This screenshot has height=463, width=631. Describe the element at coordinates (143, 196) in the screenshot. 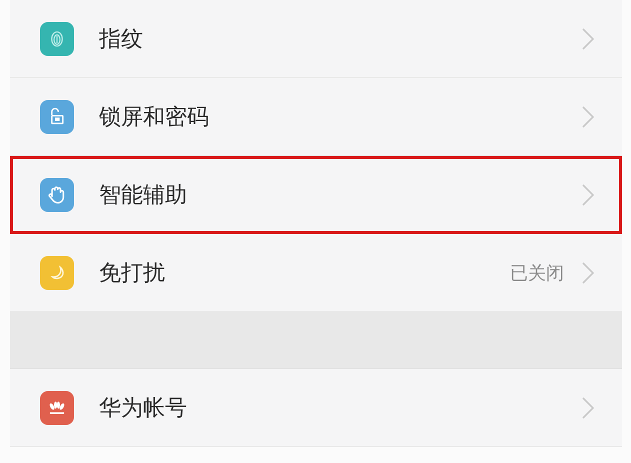

I see `row-label: 智能辅助` at that location.